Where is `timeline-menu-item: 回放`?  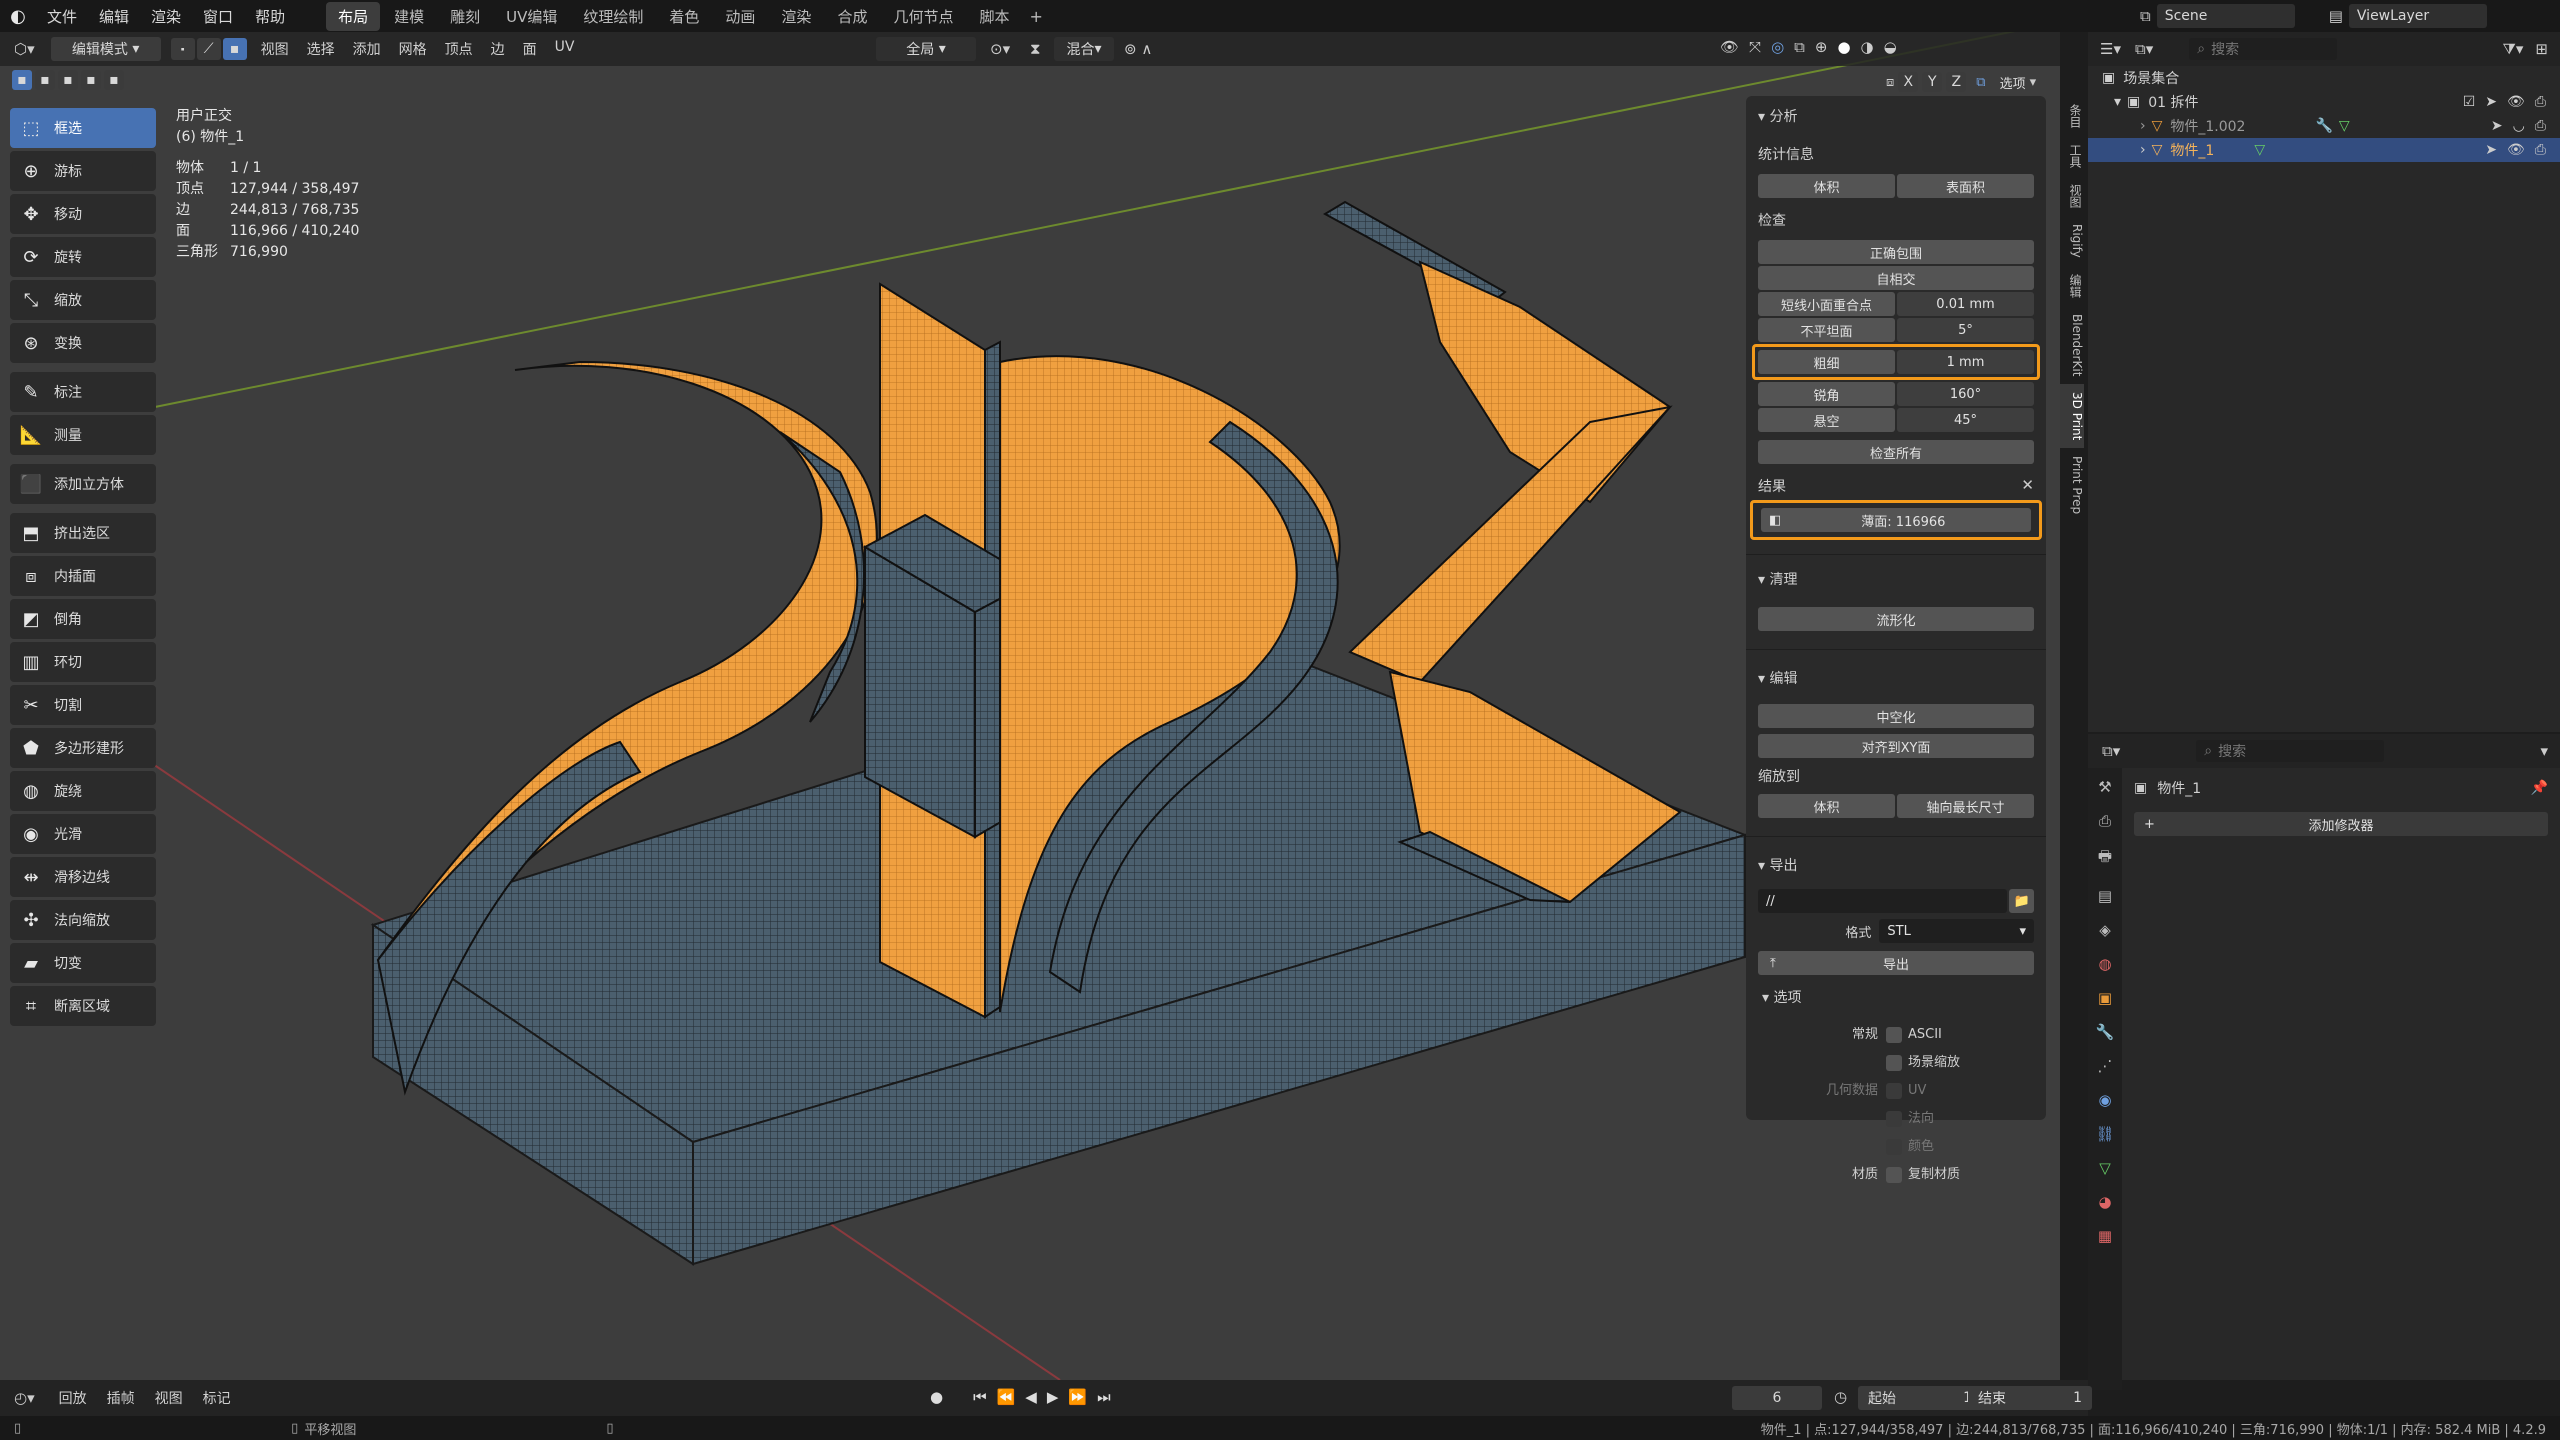
timeline-menu-item: 回放 is located at coordinates (73, 1398).